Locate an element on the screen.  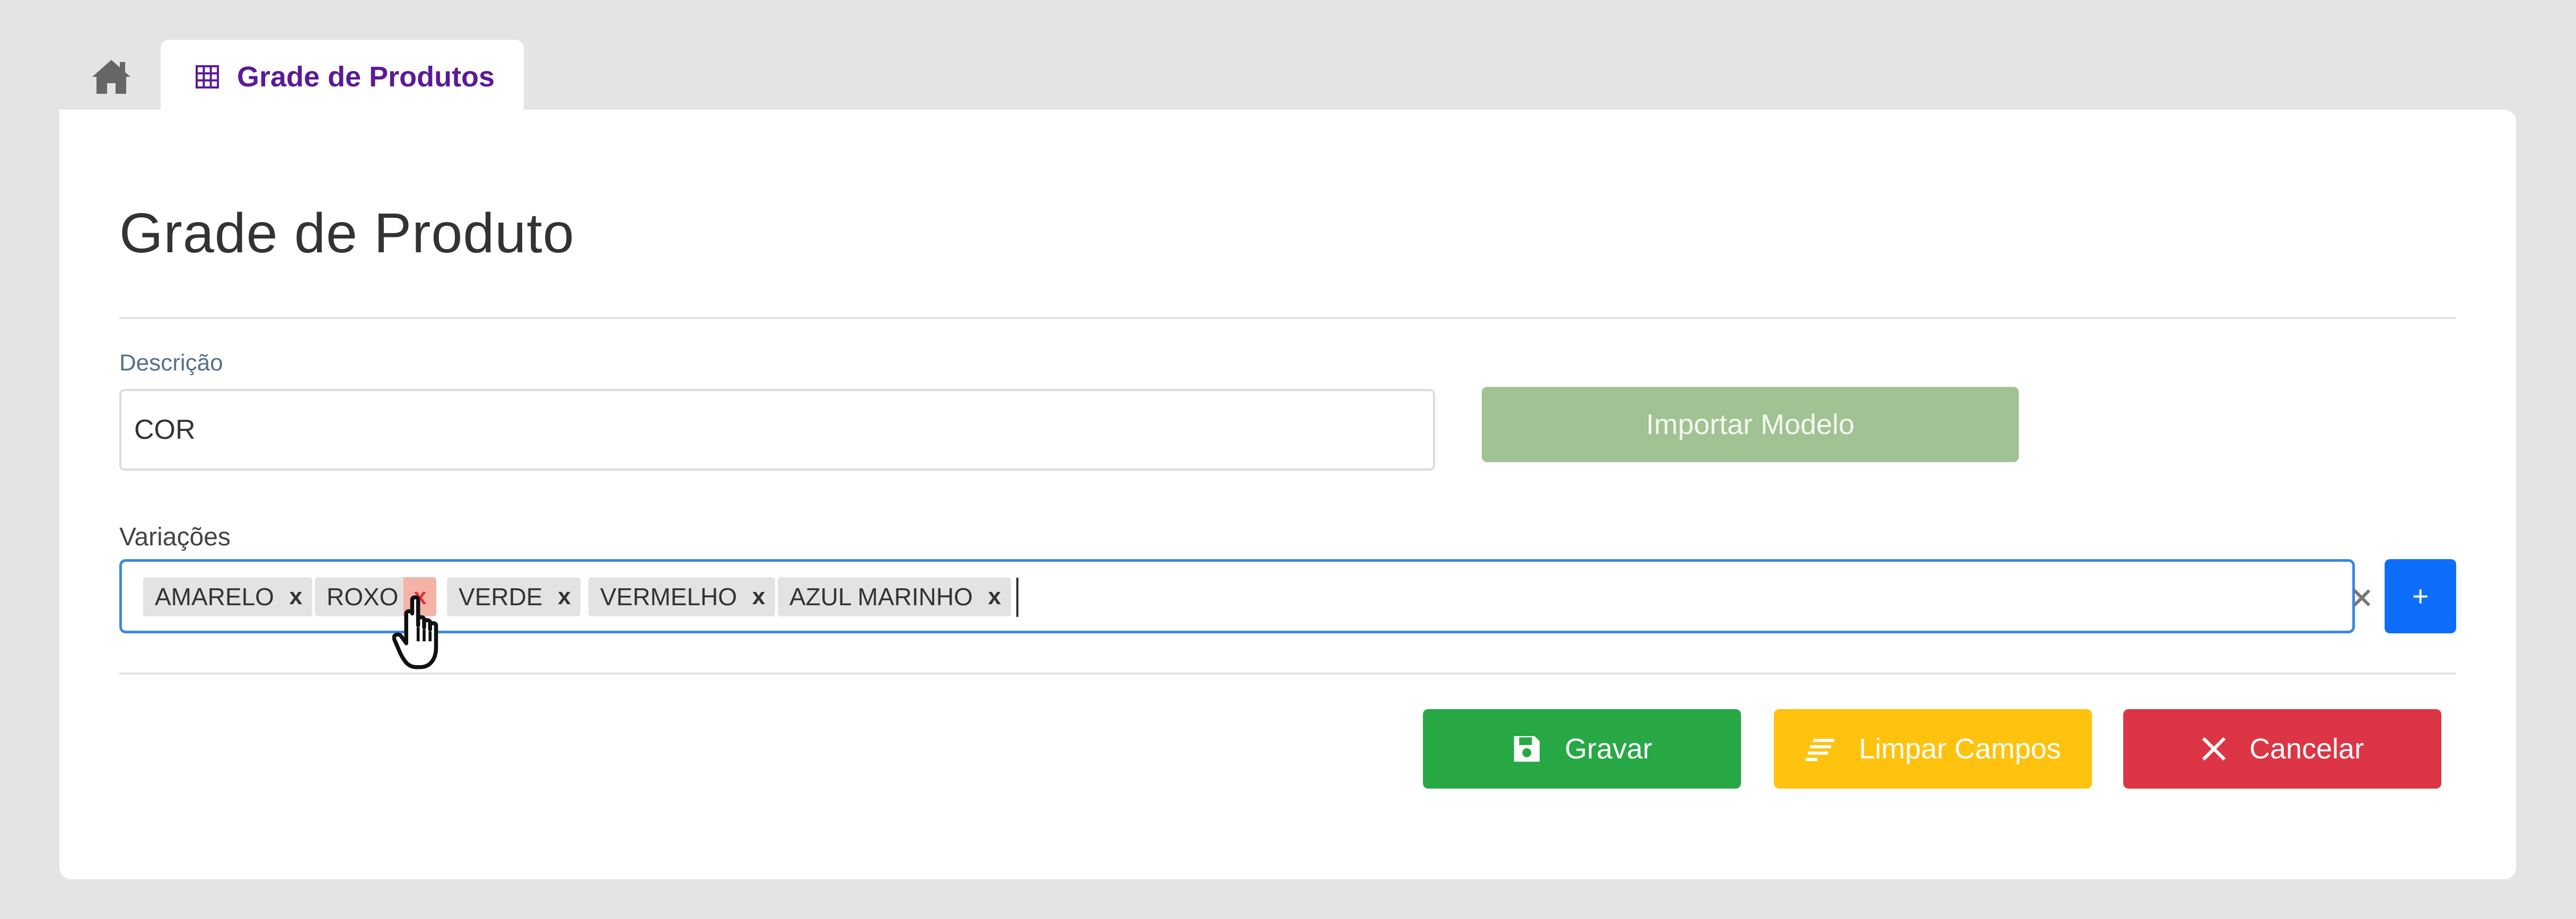
hand-cursor-icon is located at coordinates (415, 632).